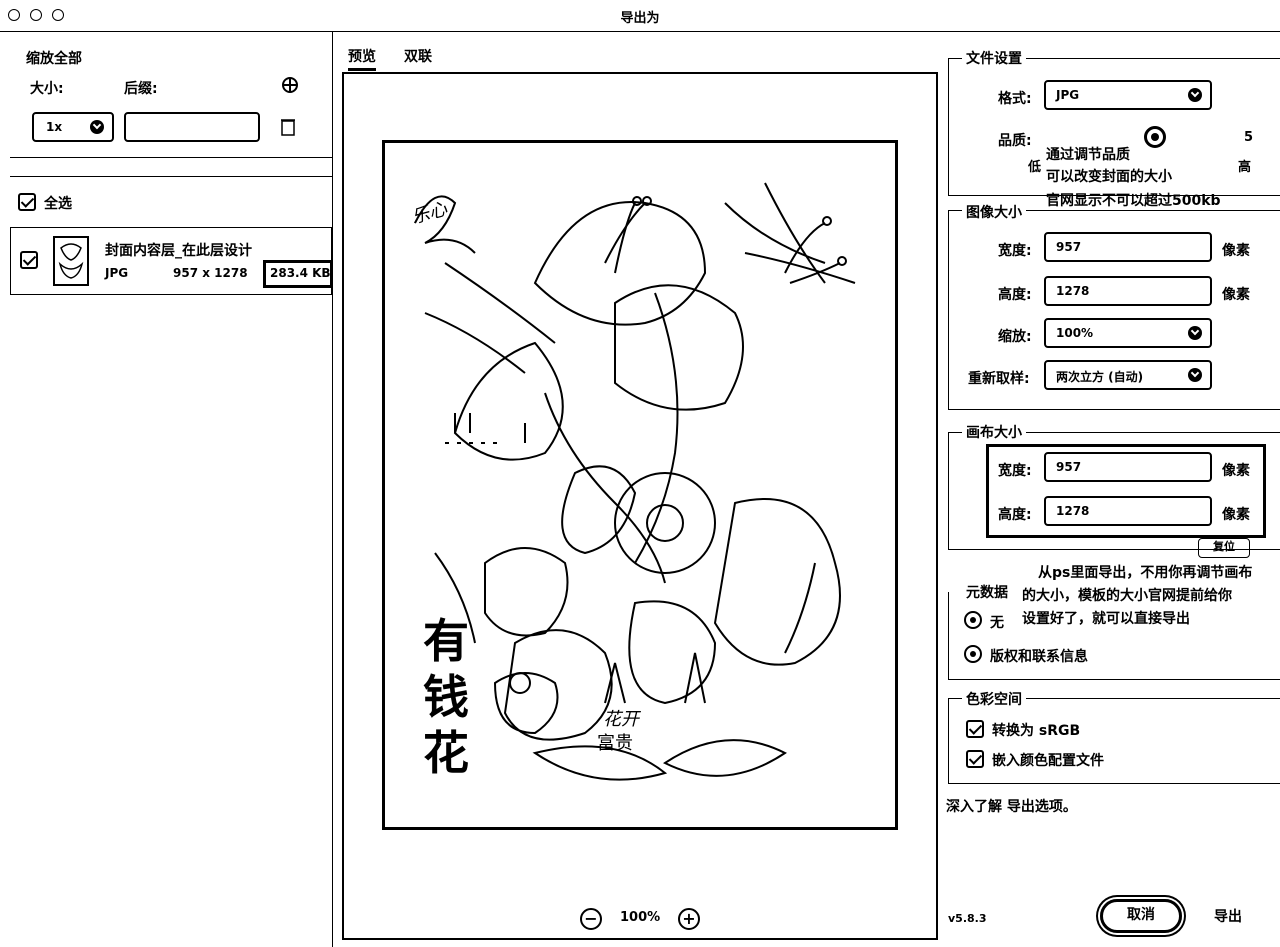 The image size is (1280, 947). What do you see at coordinates (210, 273) in the screenshot?
I see `layer-dimensions: 957 x 1278` at bounding box center [210, 273].